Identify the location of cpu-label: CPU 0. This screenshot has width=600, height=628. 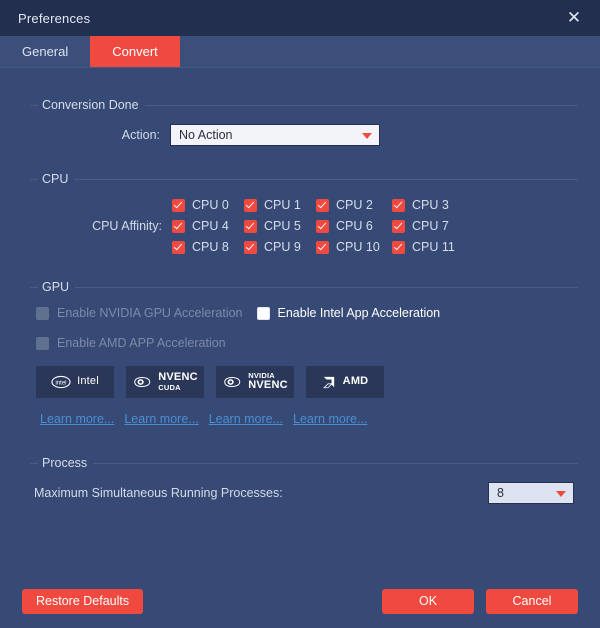
(210, 205).